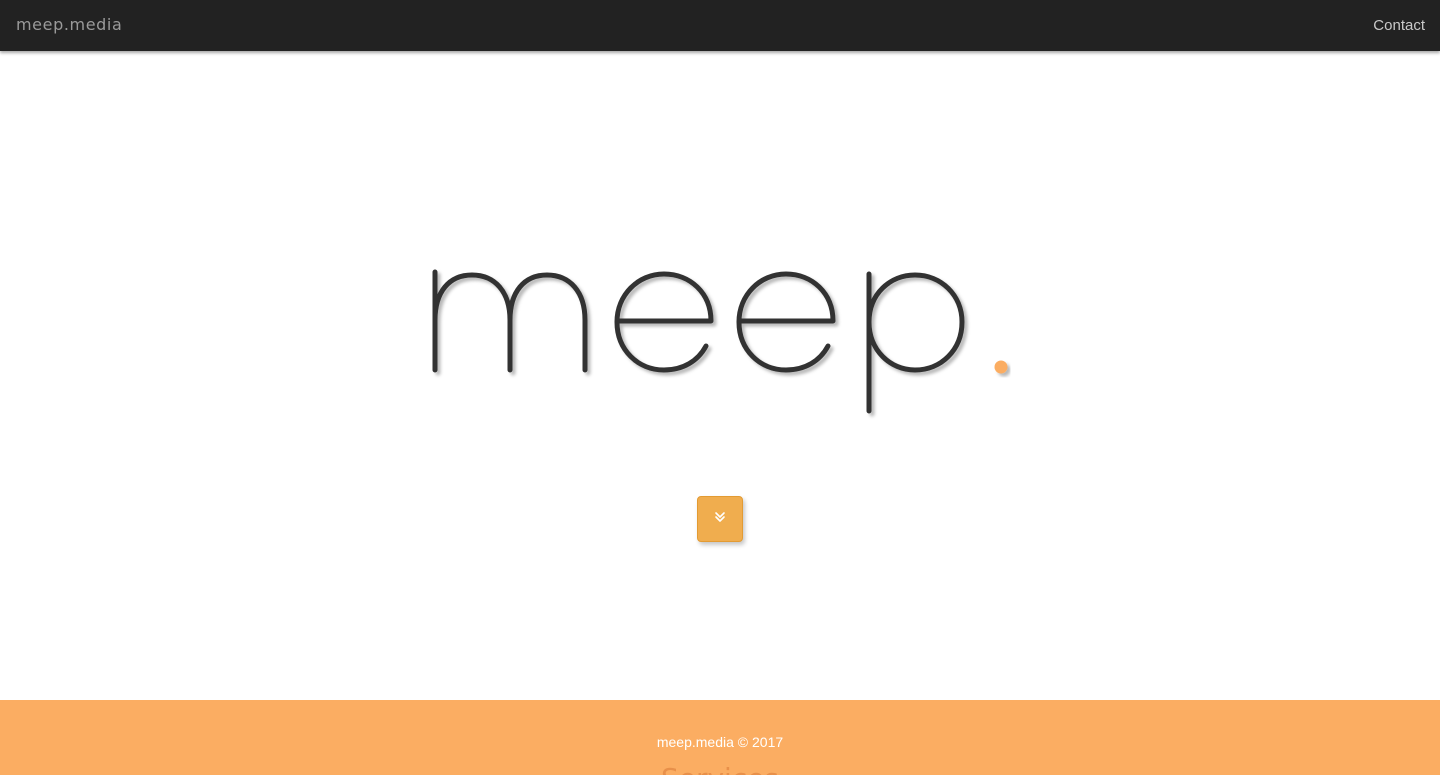  Describe the element at coordinates (720, 768) in the screenshot. I see `services-section-title: Services` at that location.